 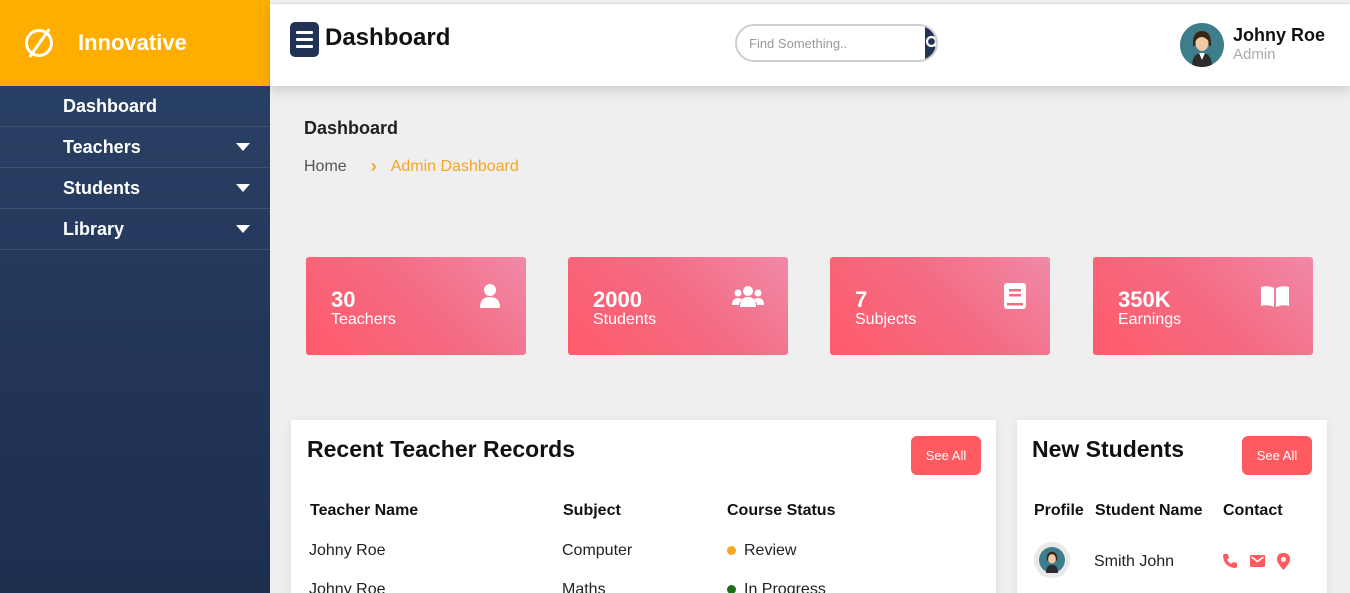 What do you see at coordinates (363, 319) in the screenshot?
I see `stat-label: Teachers` at bounding box center [363, 319].